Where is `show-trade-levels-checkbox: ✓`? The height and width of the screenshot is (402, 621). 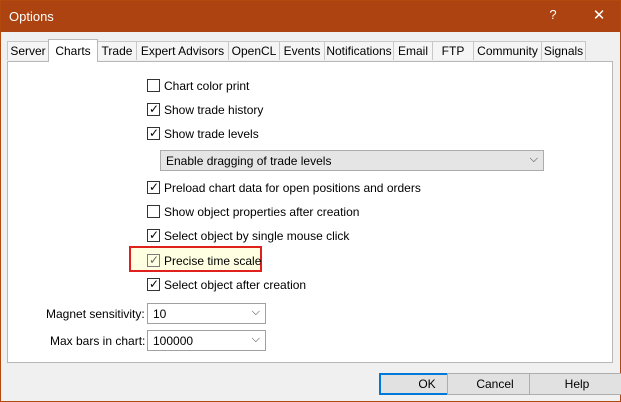
show-trade-levels-checkbox: ✓ is located at coordinates (153, 133).